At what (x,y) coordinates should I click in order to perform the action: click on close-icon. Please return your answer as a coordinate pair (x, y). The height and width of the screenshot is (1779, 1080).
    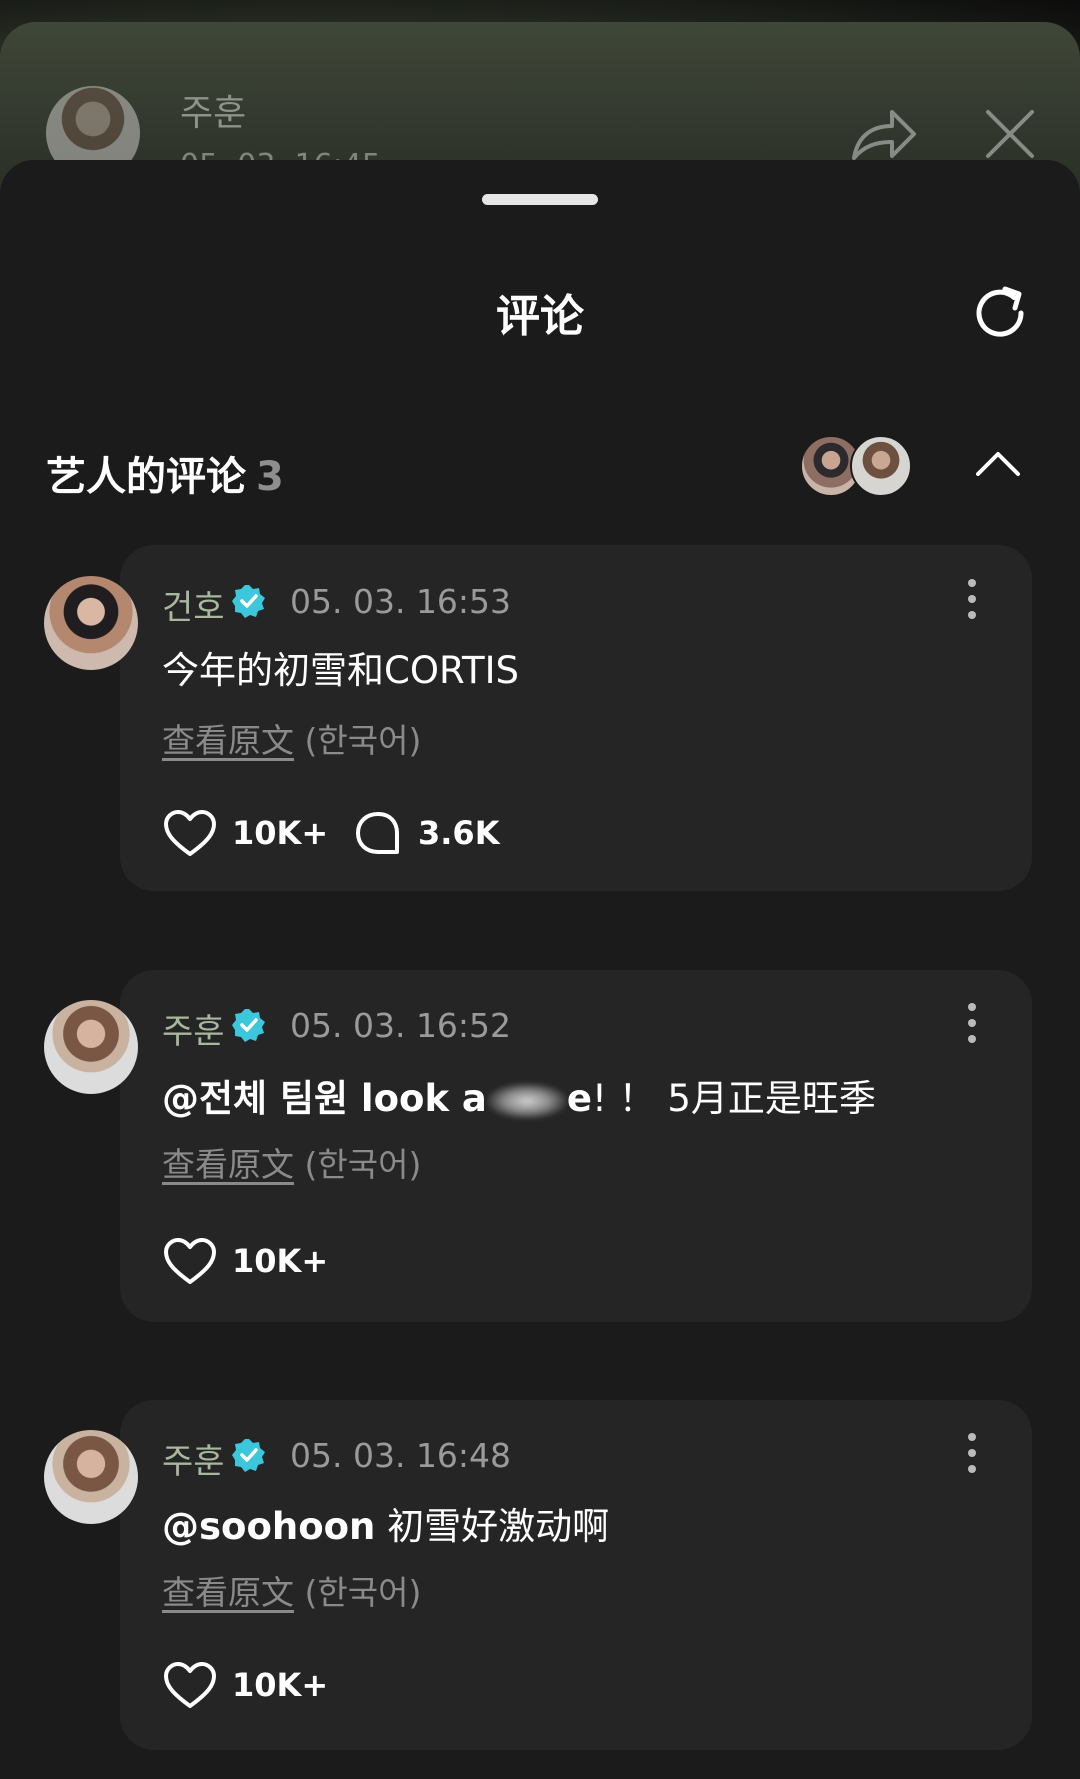
    Looking at the image, I should click on (1010, 134).